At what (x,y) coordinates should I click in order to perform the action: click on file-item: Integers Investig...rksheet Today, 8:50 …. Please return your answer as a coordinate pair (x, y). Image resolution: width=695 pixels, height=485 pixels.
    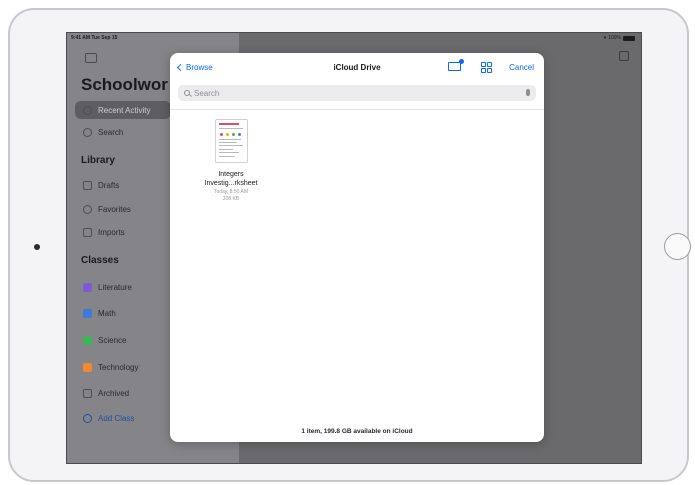
    Looking at the image, I should click on (231, 161).